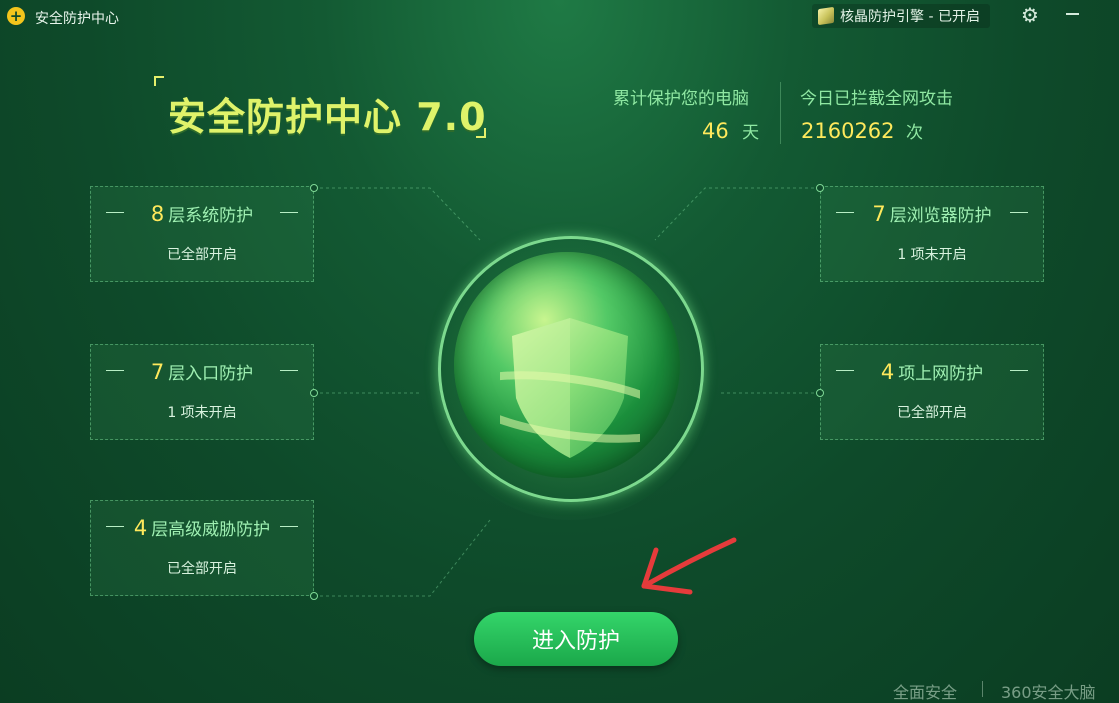 The width and height of the screenshot is (1119, 703). I want to click on panel-count: 8, so click(157, 214).